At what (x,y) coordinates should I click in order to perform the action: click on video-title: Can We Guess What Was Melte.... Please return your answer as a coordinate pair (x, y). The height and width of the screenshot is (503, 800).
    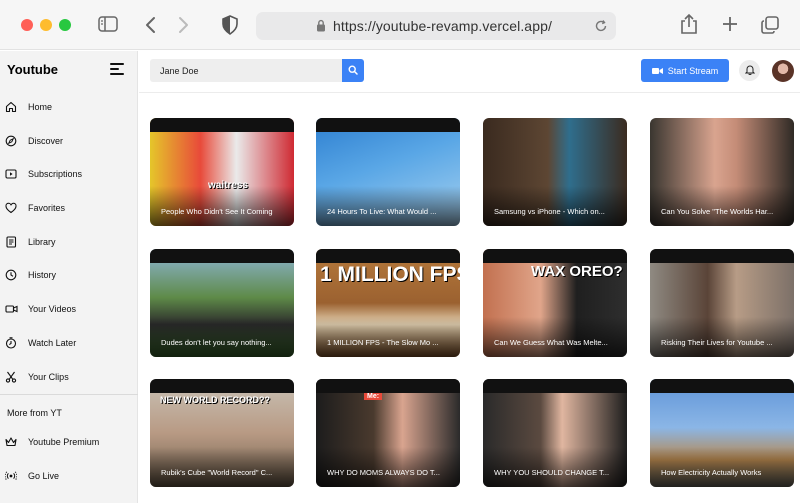
    Looking at the image, I should click on (551, 342).